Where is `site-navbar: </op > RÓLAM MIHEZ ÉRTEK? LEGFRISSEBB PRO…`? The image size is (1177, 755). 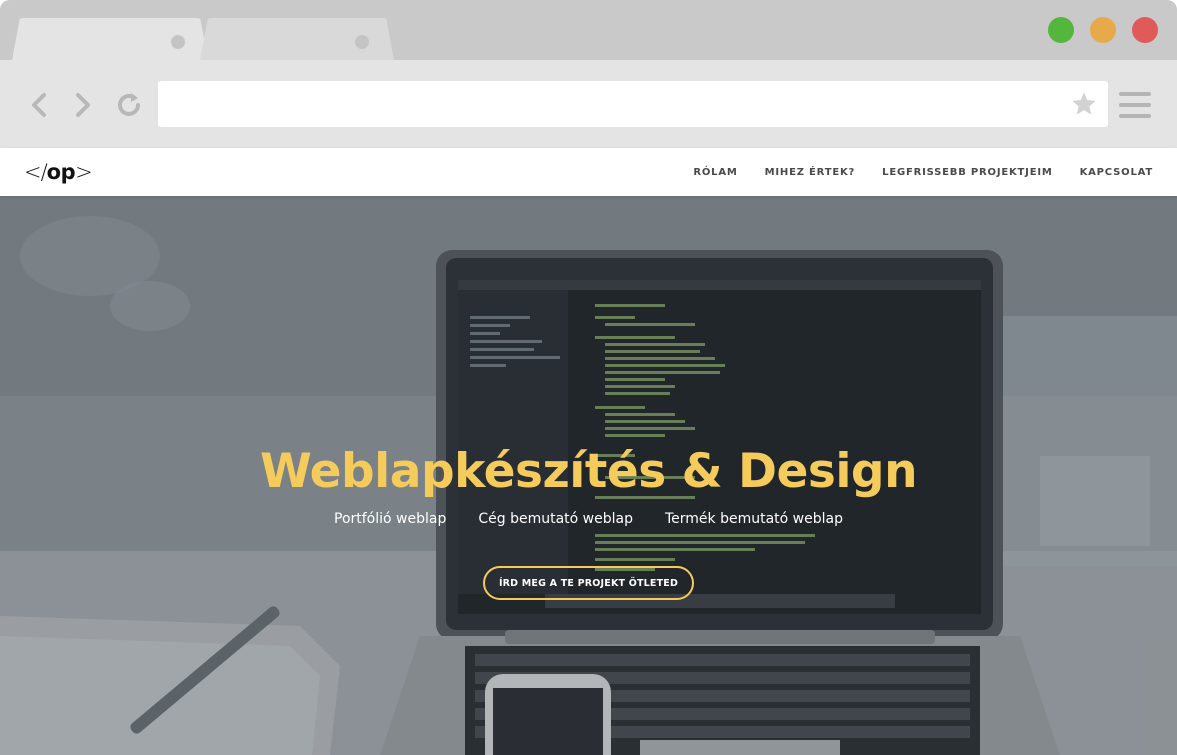 site-navbar: </op > RÓLAM MIHEZ ÉRTEK? LEGFRISSEBB PRO… is located at coordinates (588, 172).